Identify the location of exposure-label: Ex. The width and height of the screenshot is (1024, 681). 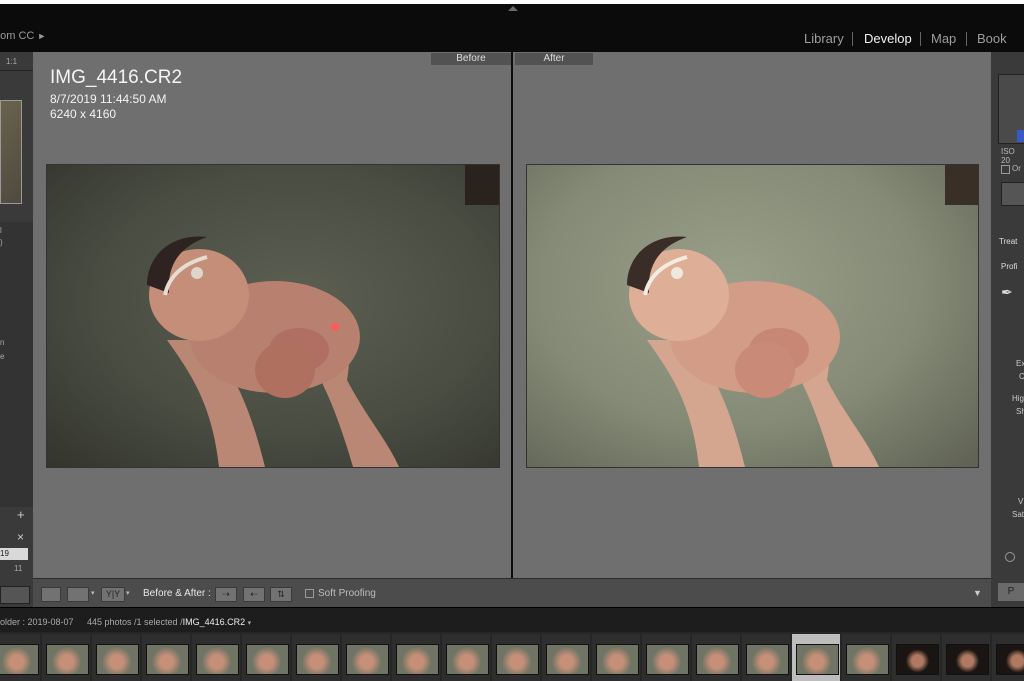
(1020, 363).